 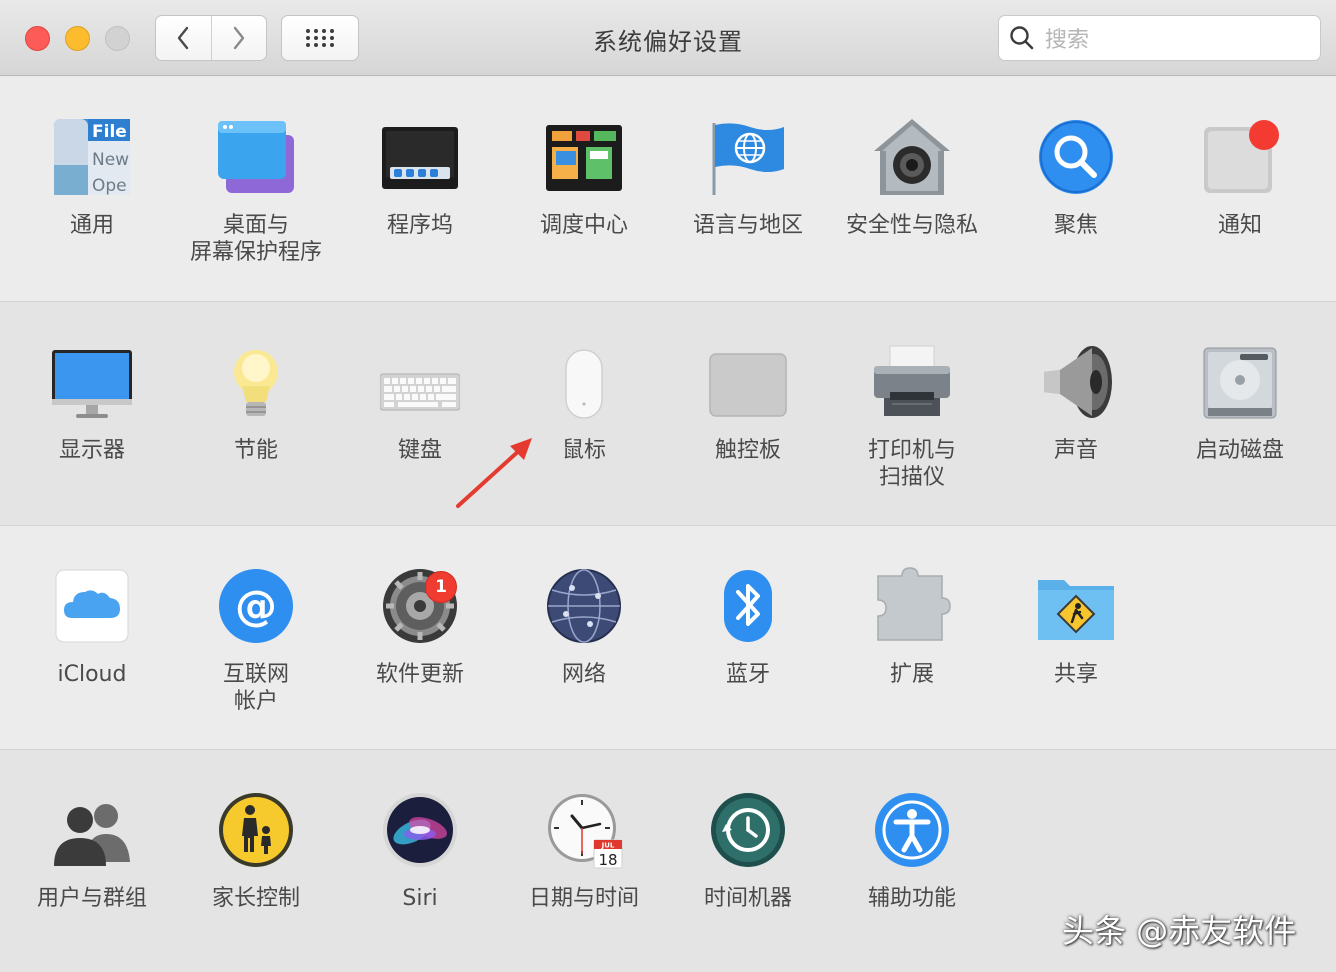 What do you see at coordinates (911, 674) in the screenshot?
I see `pane-label: 扩展` at bounding box center [911, 674].